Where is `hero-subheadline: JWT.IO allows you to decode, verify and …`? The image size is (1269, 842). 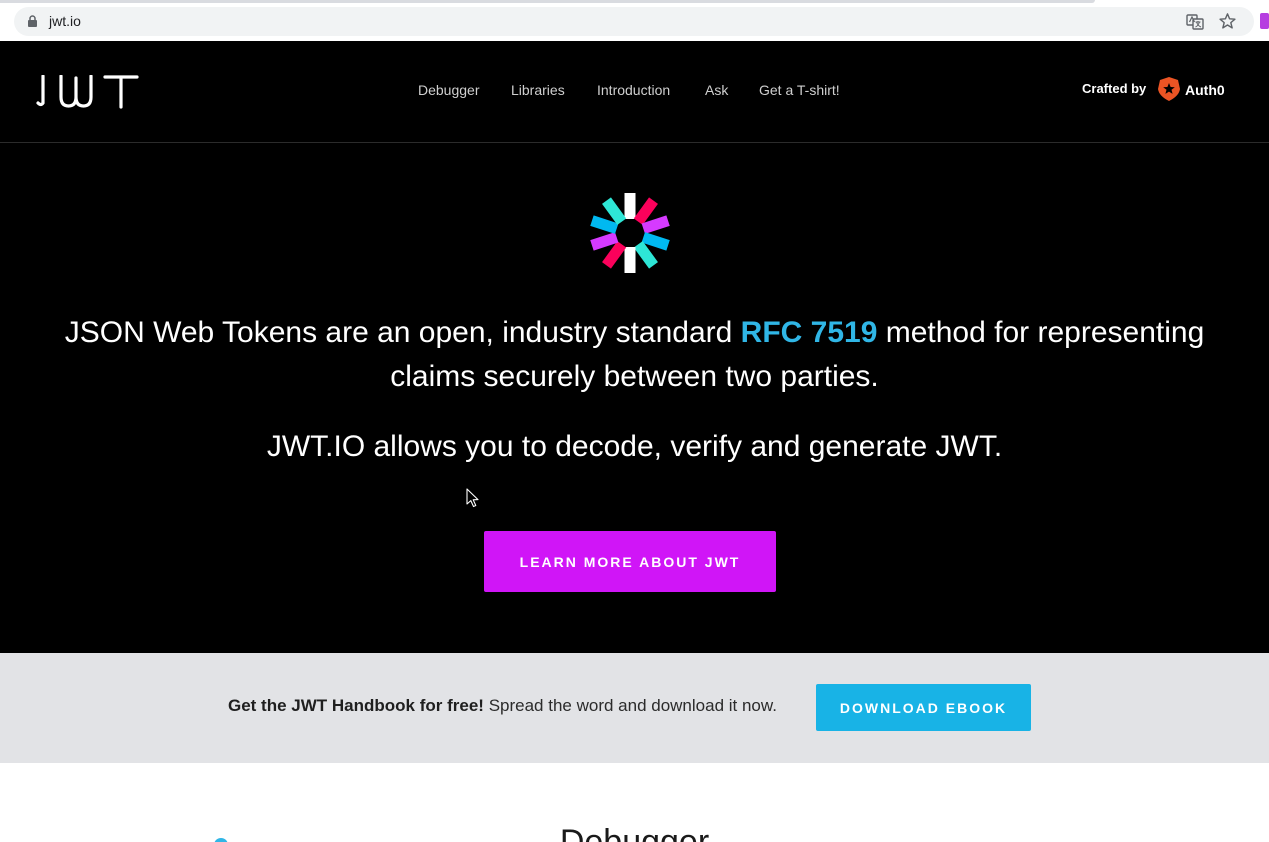 hero-subheadline: JWT.IO allows you to decode, verify and … is located at coordinates (634, 446).